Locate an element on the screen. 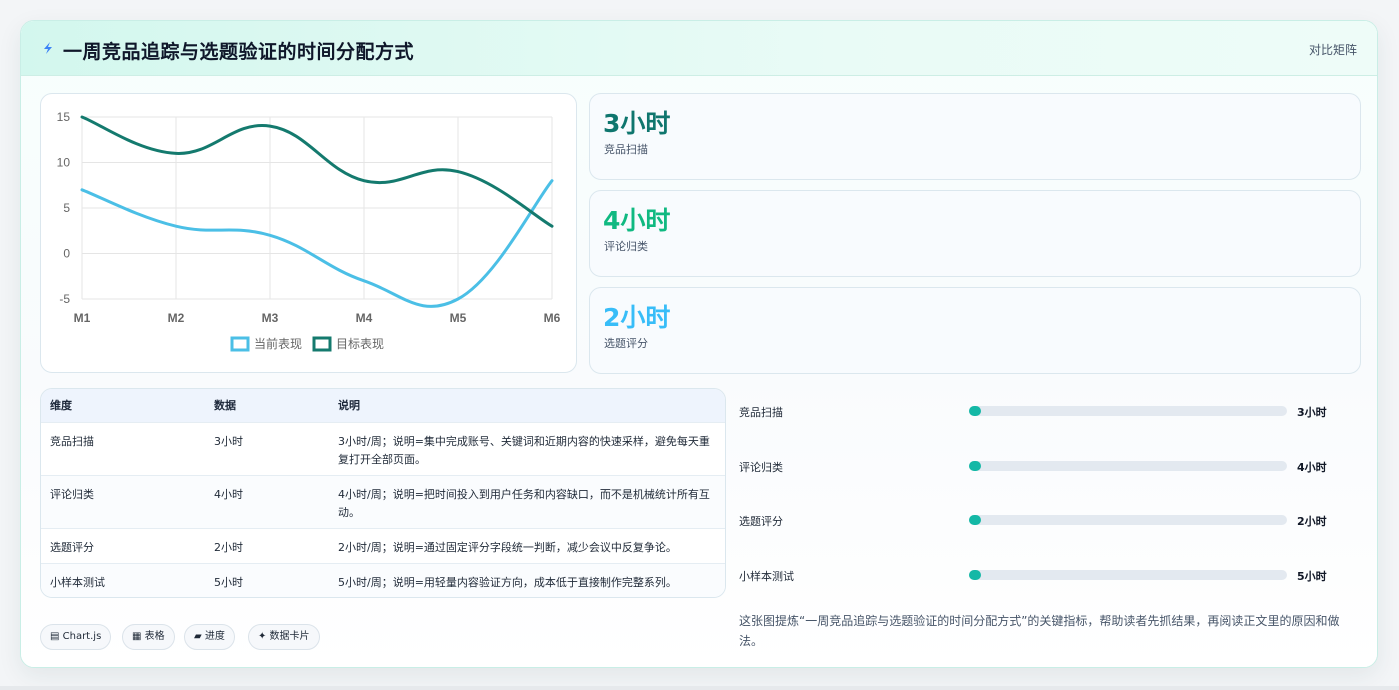  table-header-row: 维度 数据 说明 is located at coordinates (383, 405).